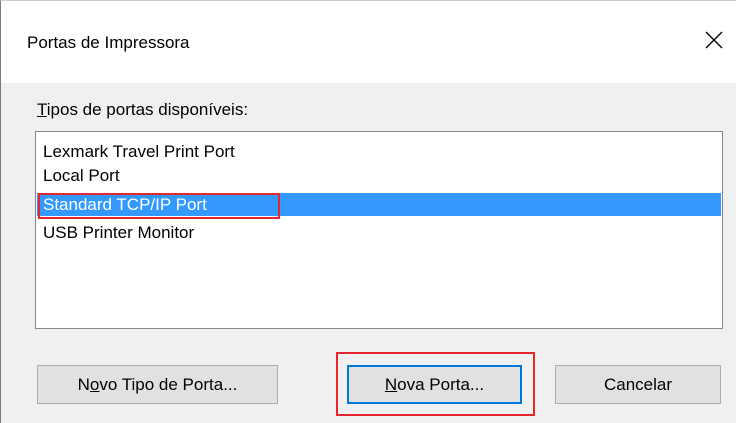 The width and height of the screenshot is (736, 423). I want to click on close-icon, so click(714, 40).